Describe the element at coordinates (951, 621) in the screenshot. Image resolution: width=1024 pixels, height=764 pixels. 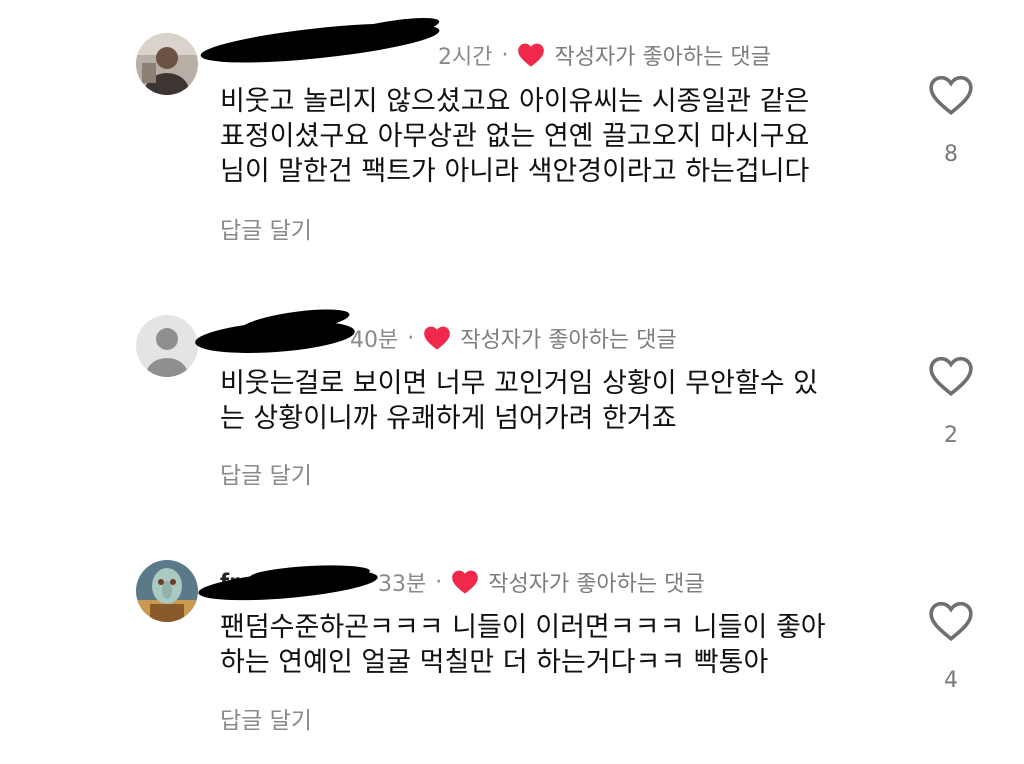
I see `heart-outline-icon` at that location.